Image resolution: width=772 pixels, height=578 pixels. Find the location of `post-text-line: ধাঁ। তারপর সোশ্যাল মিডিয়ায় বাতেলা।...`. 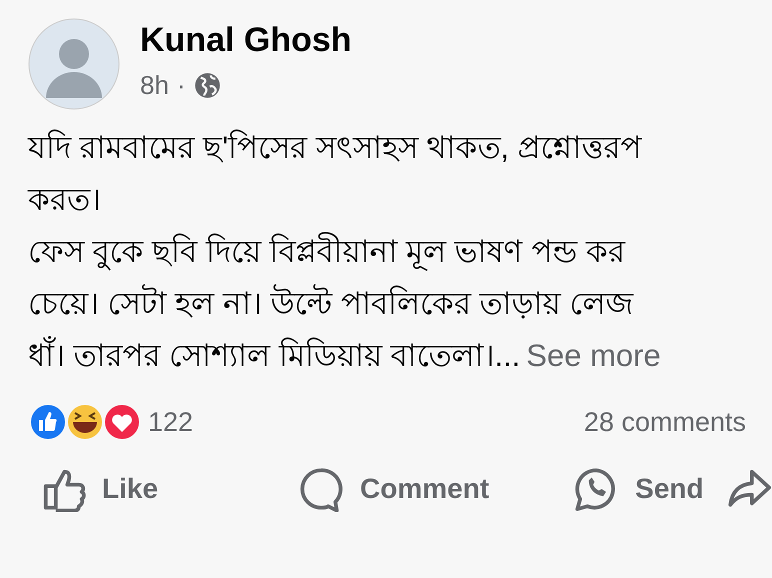

post-text-line: ধাঁ। তারপর সোশ্যাল মিডিয়ায় বাতেলা।... is located at coordinates (274, 355).